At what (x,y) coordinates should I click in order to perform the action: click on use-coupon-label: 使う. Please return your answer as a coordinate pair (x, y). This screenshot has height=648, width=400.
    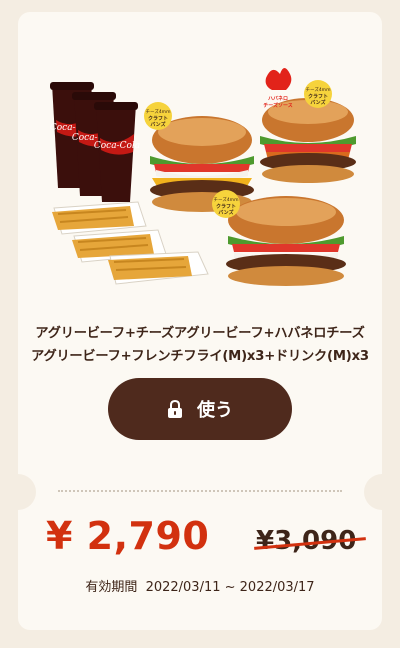
    Looking at the image, I should click on (215, 410).